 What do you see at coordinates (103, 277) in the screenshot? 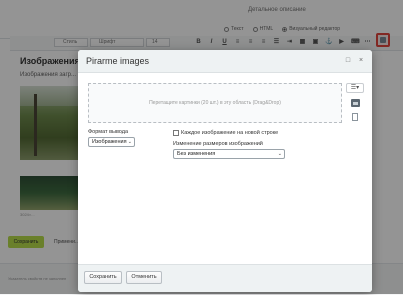
I see `dialog-save-button: Сохранить` at bounding box center [103, 277].